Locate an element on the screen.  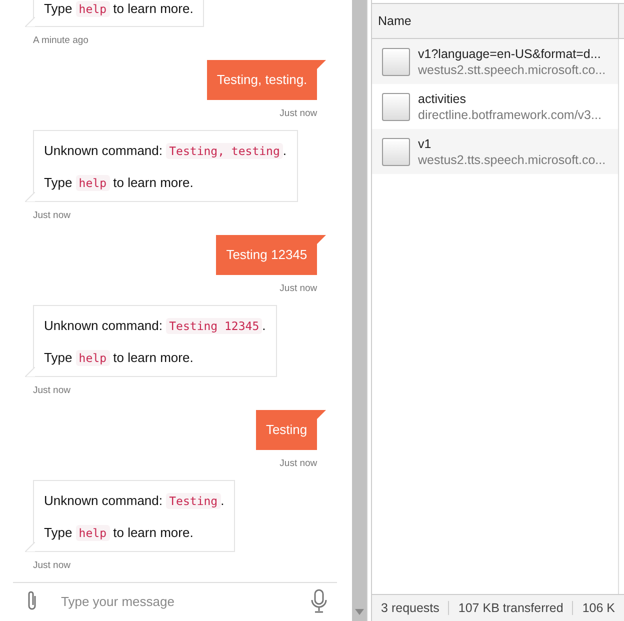
microphone-icon is located at coordinates (319, 601).